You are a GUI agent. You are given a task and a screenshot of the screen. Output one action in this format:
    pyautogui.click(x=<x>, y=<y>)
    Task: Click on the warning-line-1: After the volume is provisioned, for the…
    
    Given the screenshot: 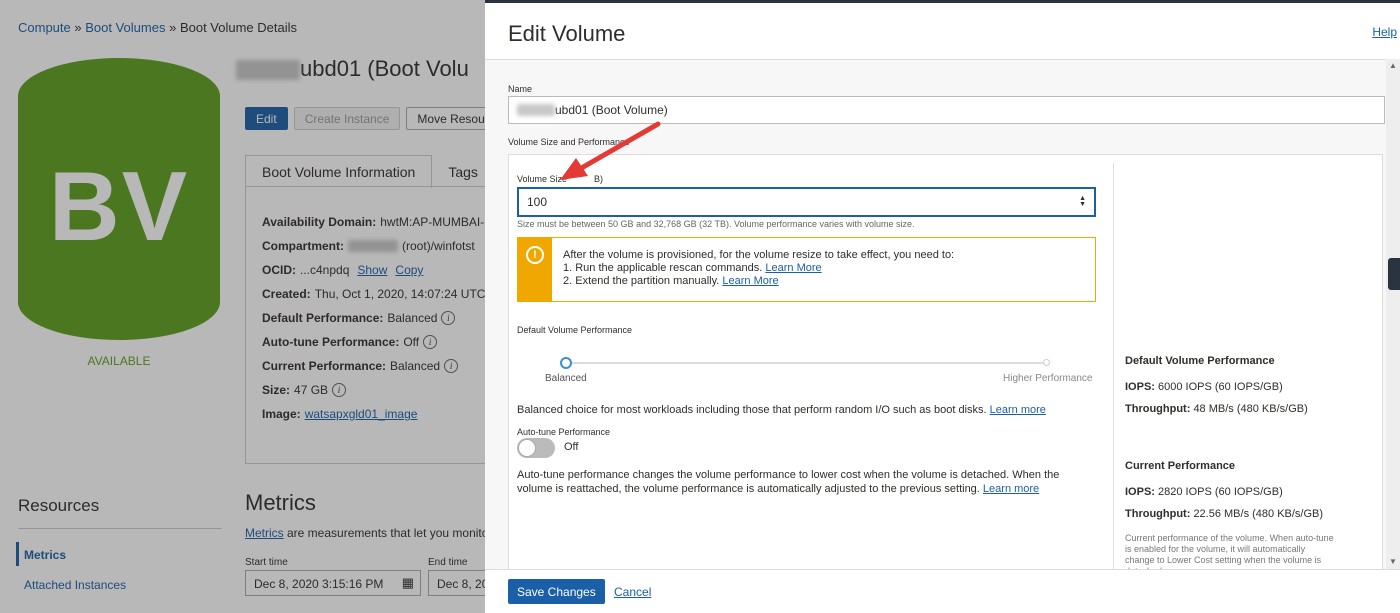 What is the action you would take?
    pyautogui.click(x=759, y=255)
    